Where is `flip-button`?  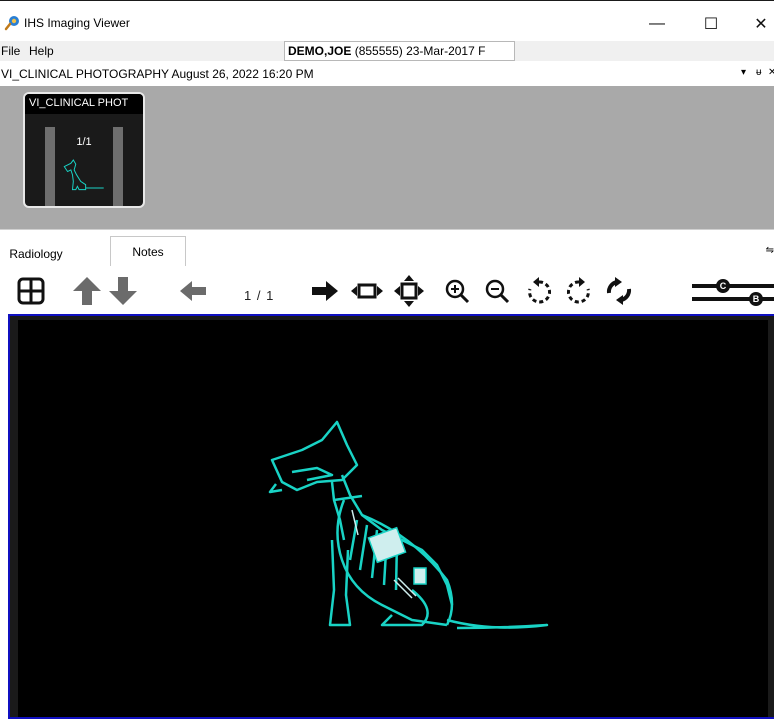 flip-button is located at coordinates (619, 291).